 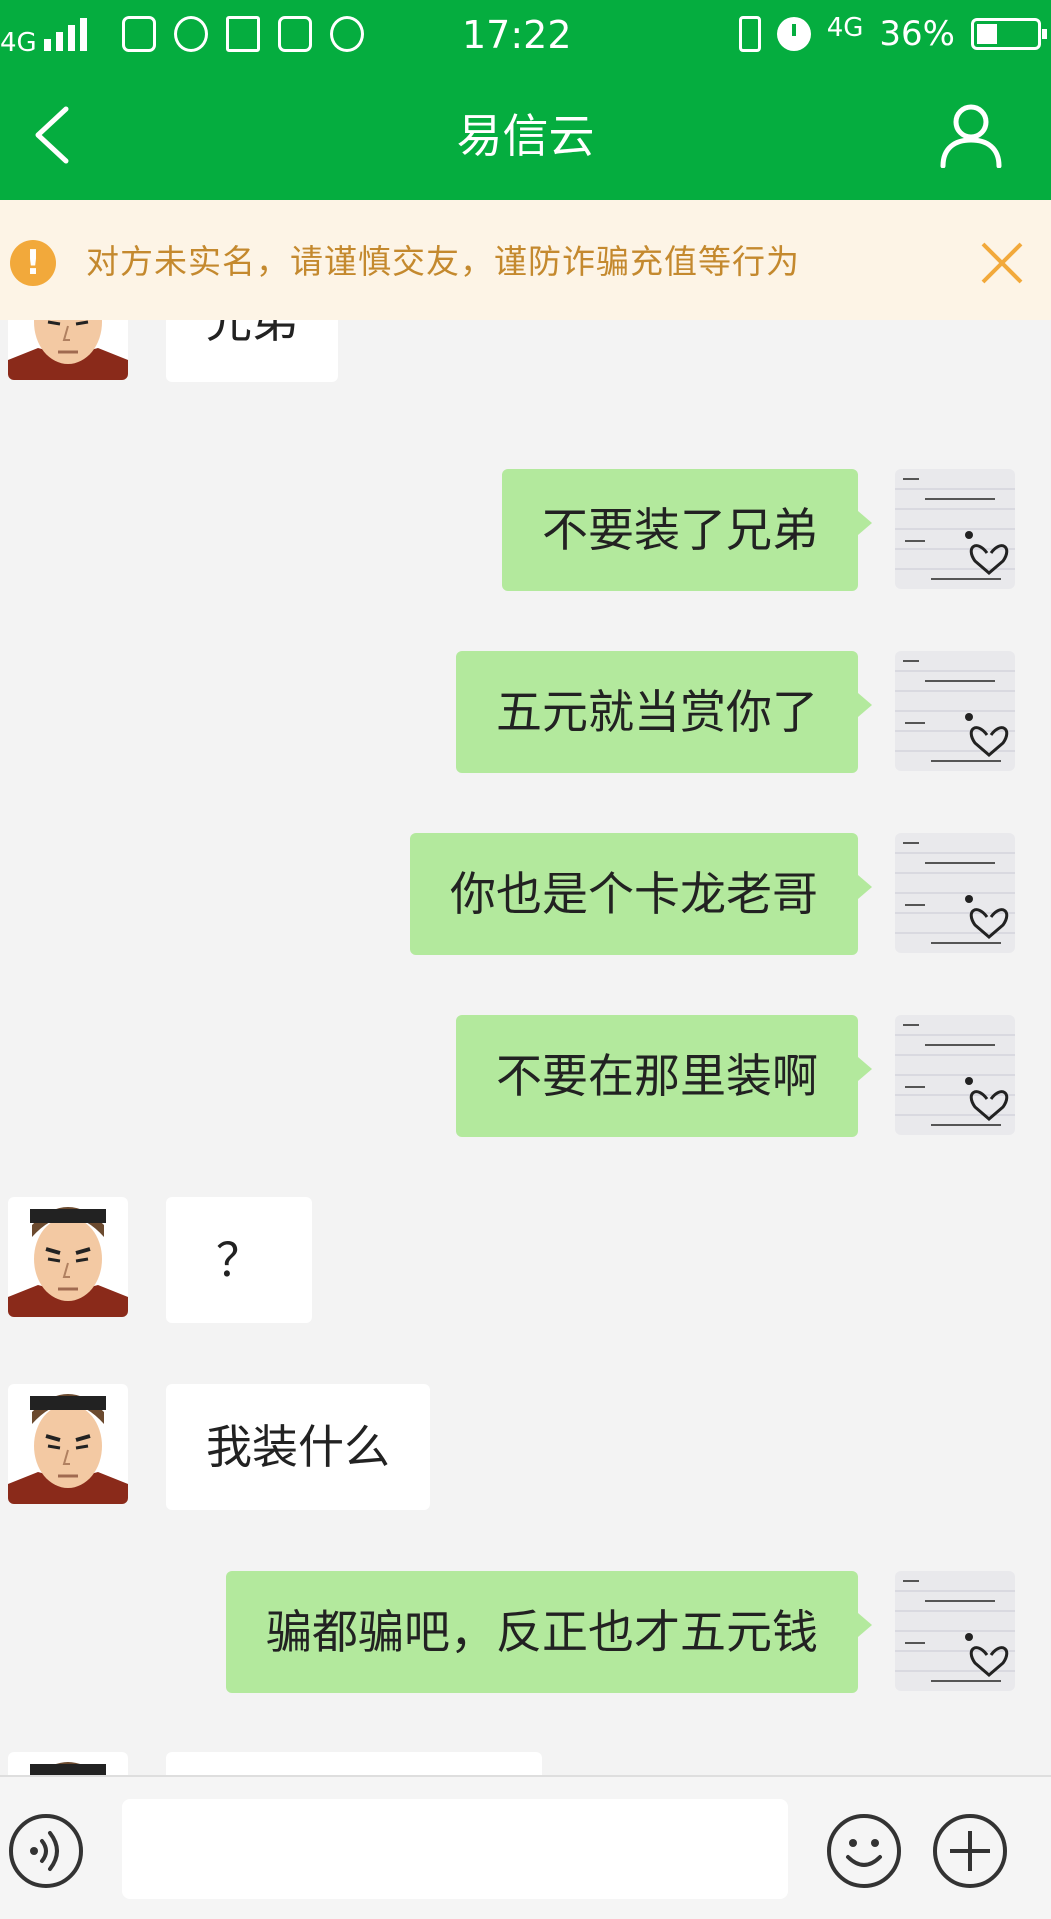 What do you see at coordinates (549, 1632) in the screenshot?
I see `message-bubble: 骗都骗吧，反正也才五元钱` at bounding box center [549, 1632].